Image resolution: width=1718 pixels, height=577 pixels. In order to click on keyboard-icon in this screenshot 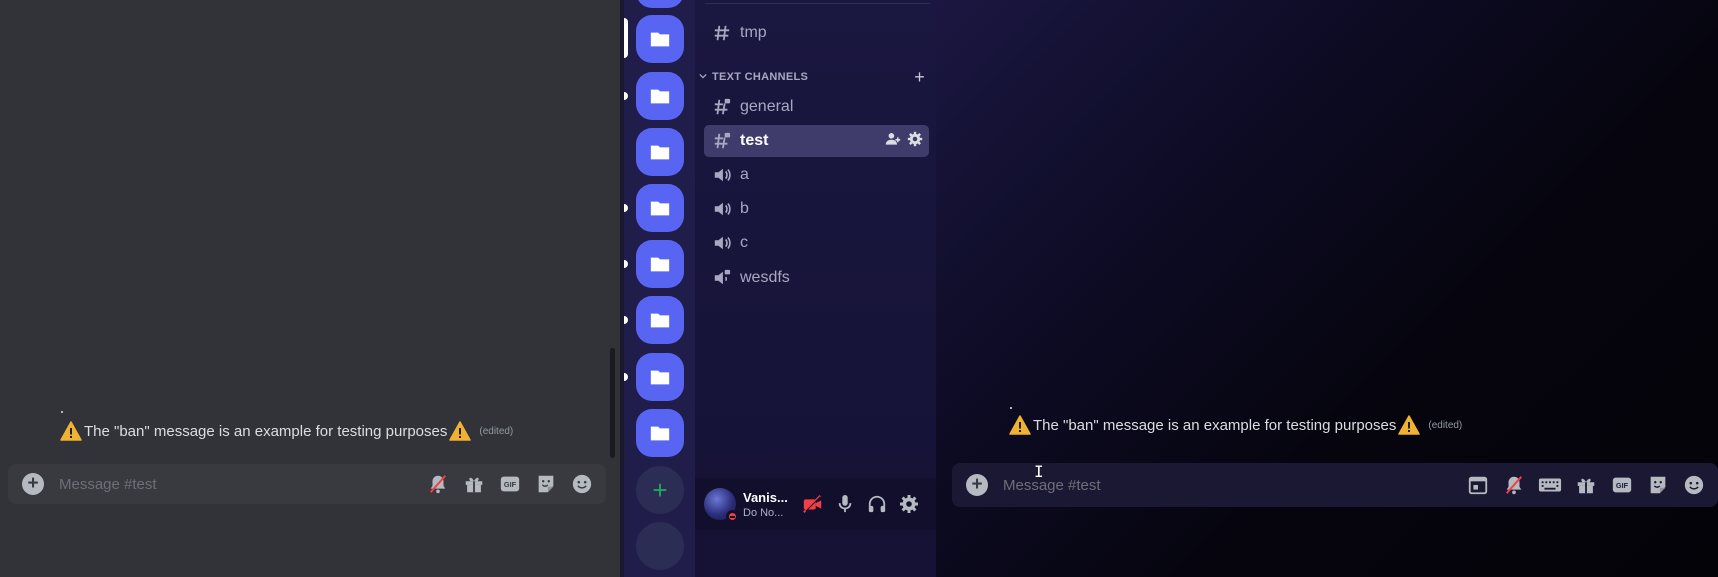, I will do `click(1550, 485)`.